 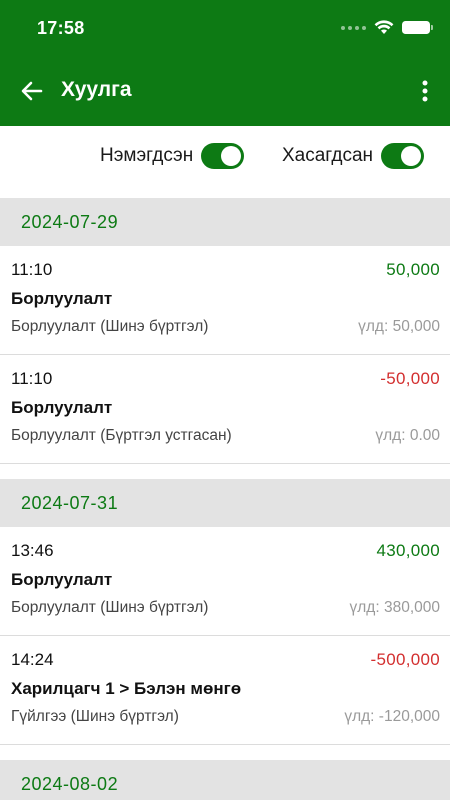 What do you see at coordinates (353, 27) in the screenshot?
I see `signal-dots-icon` at bounding box center [353, 27].